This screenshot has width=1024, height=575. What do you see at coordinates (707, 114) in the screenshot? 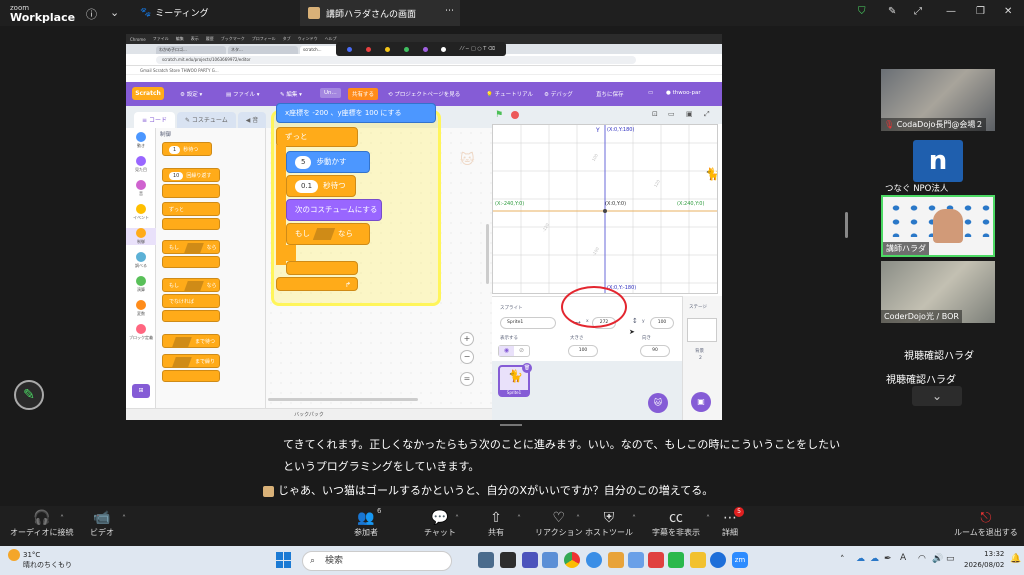
I see `fullscreen-icon: ⤢` at bounding box center [707, 114].